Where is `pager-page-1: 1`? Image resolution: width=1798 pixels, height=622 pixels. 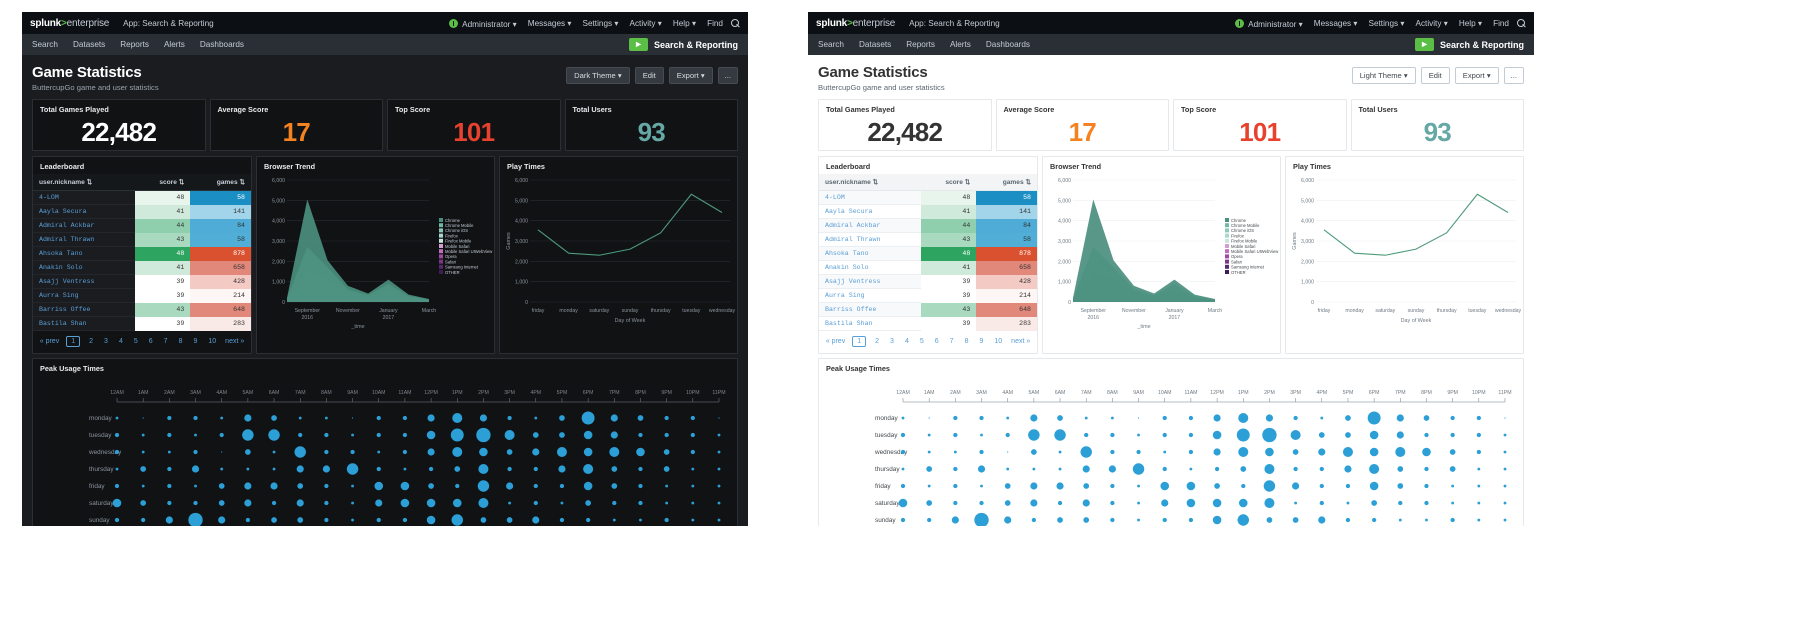 pager-page-1: 1 is located at coordinates (859, 341).